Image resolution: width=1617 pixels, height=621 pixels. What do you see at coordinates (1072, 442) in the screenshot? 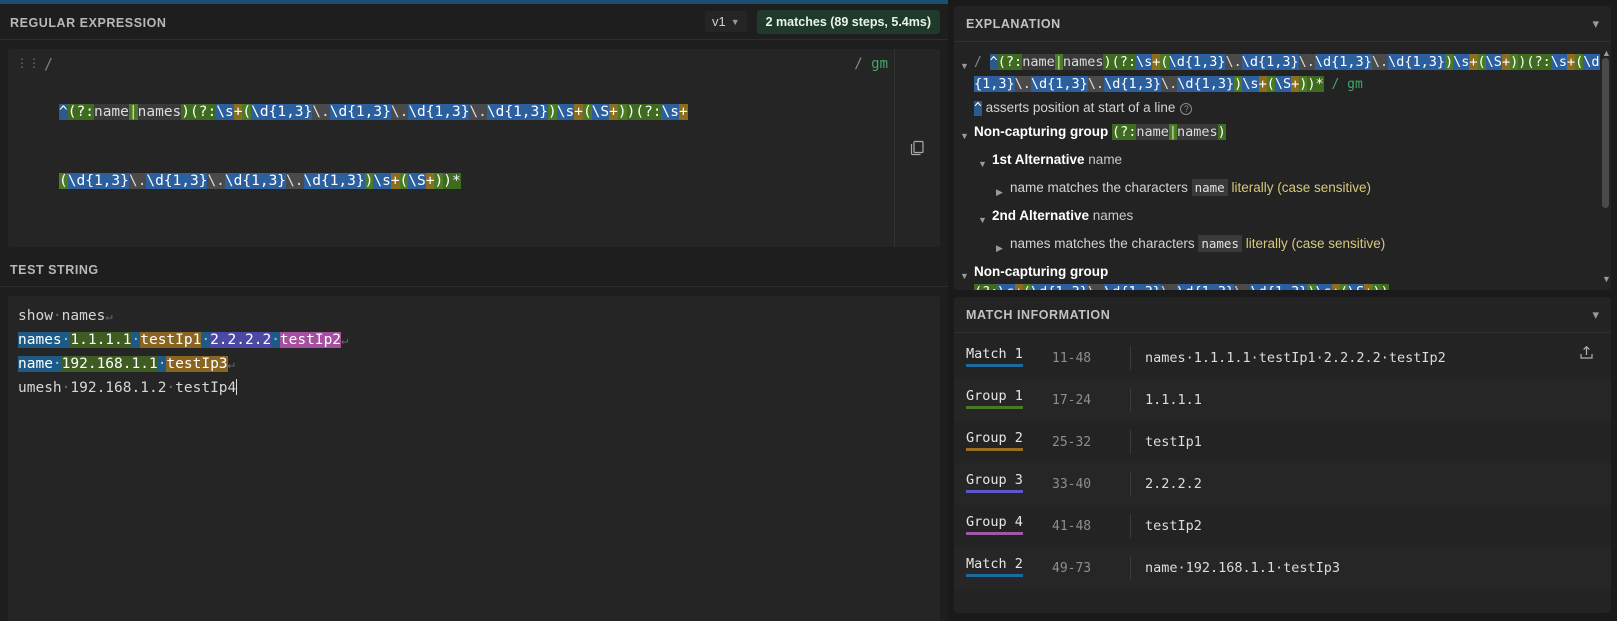
I see `match-info-range: 25-32` at bounding box center [1072, 442].